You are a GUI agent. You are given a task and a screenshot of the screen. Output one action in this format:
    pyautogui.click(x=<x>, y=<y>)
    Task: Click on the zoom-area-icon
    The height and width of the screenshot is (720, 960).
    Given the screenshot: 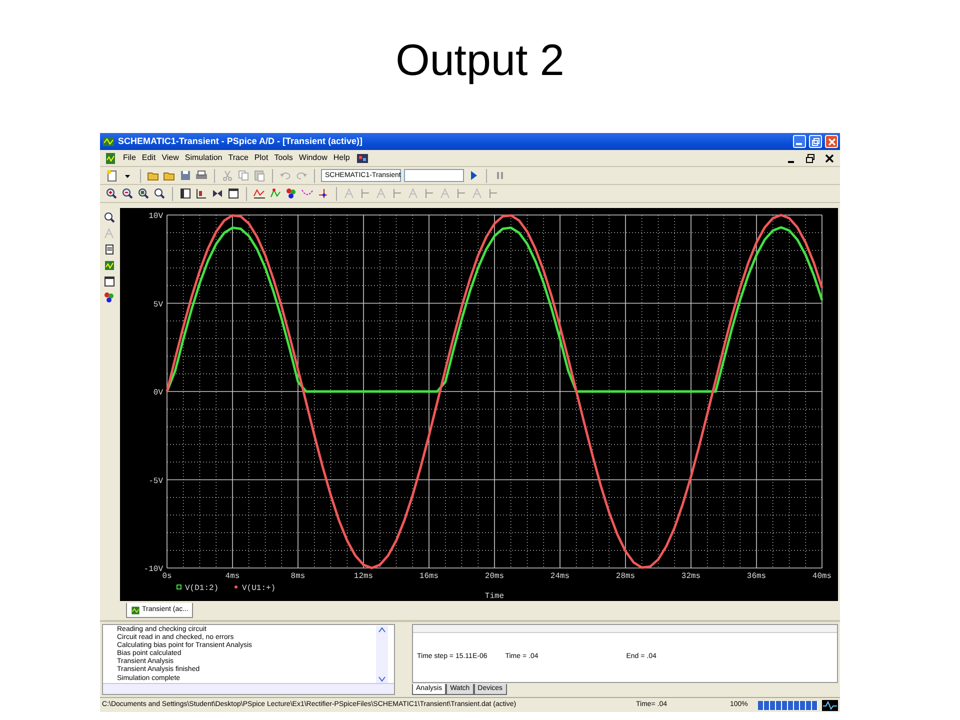 What is the action you would take?
    pyautogui.click(x=143, y=193)
    